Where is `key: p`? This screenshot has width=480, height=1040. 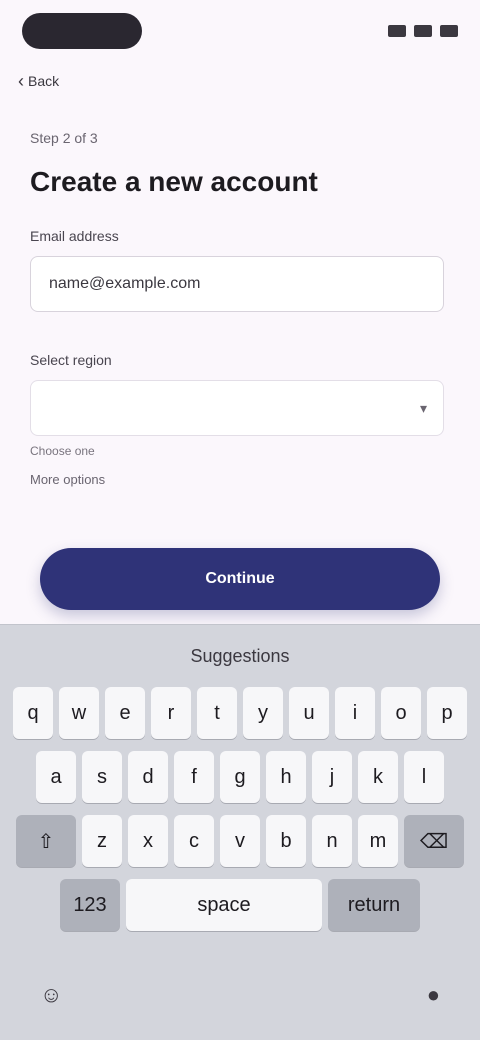 key: p is located at coordinates (447, 713).